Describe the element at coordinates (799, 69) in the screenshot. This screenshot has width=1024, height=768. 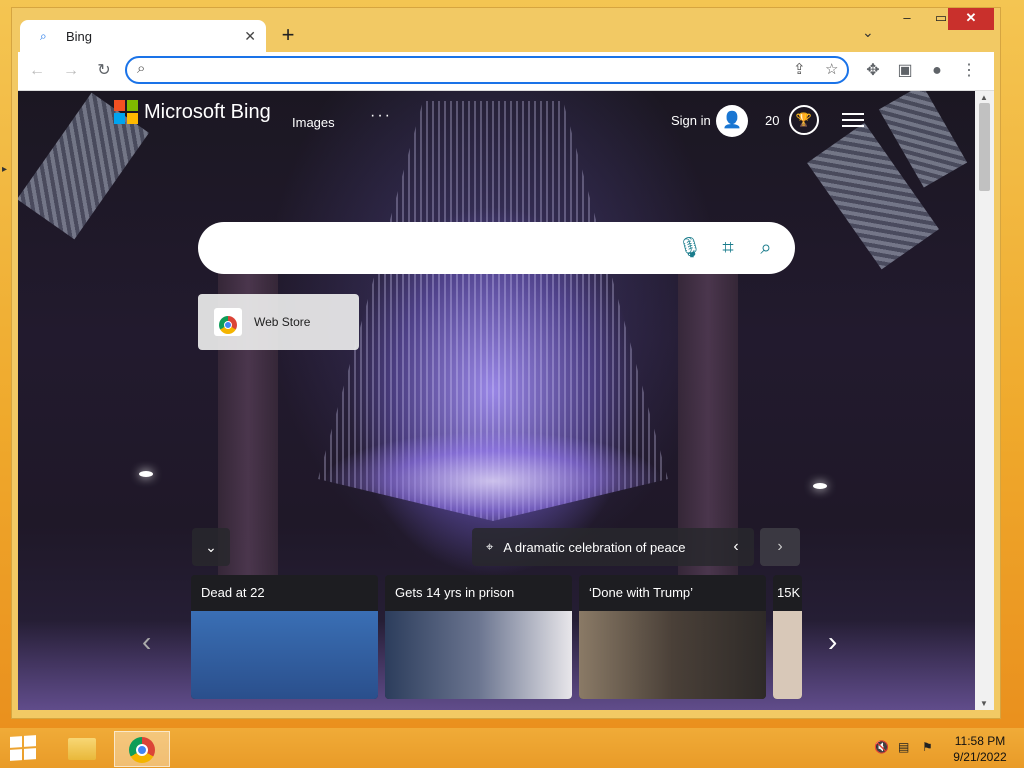
I see `share-icon: ⇪` at that location.